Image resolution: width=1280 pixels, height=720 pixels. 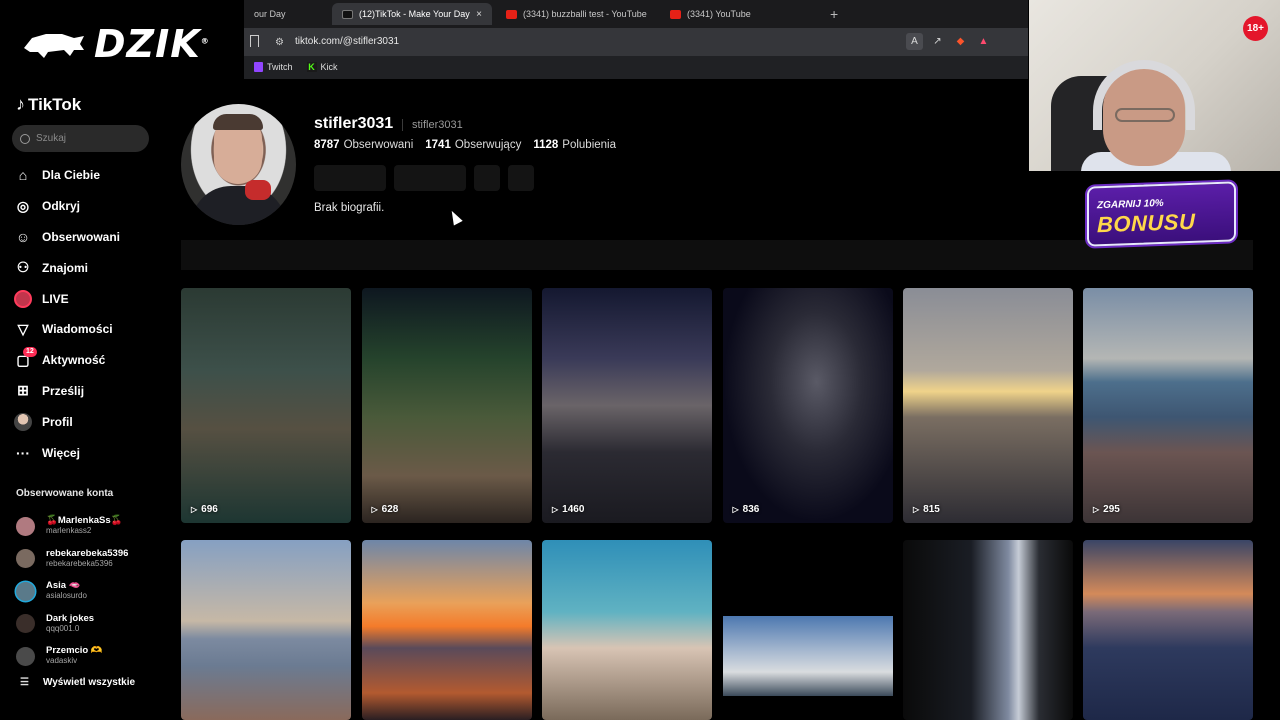 What do you see at coordinates (266, 405) in the screenshot?
I see `video-card: ▷ 696` at bounding box center [266, 405].